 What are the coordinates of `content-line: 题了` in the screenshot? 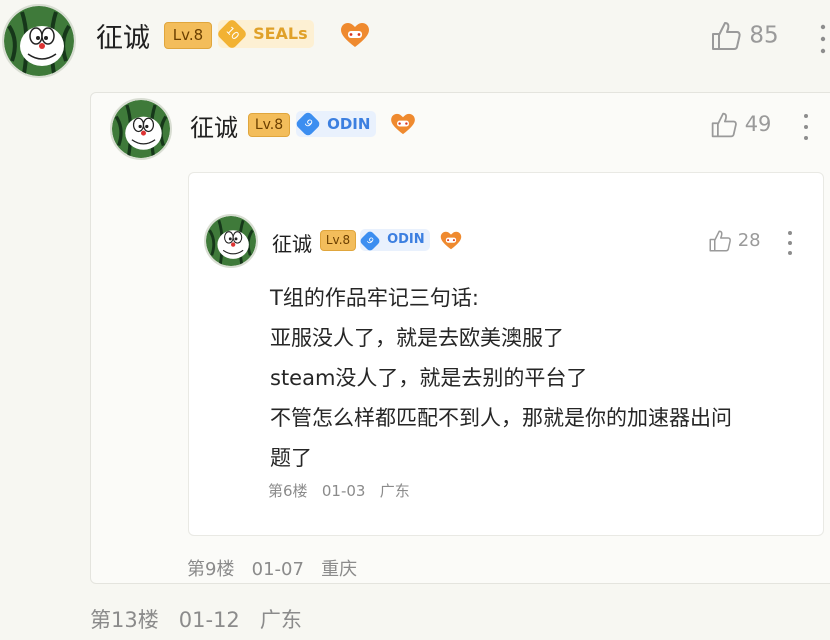 It's located at (291, 458).